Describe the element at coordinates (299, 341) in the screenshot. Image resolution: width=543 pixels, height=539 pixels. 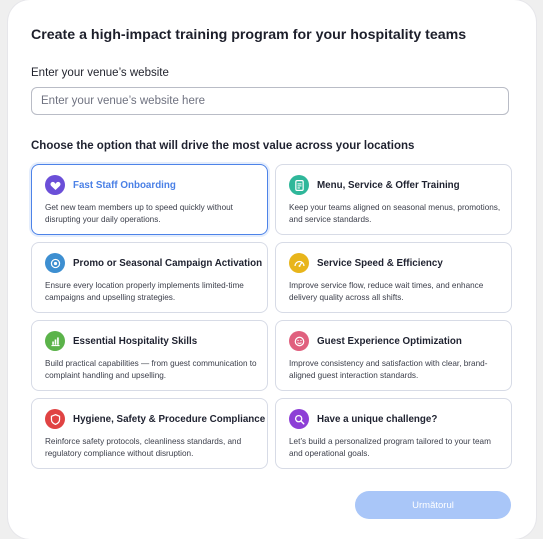
I see `guest-smile-icon` at that location.